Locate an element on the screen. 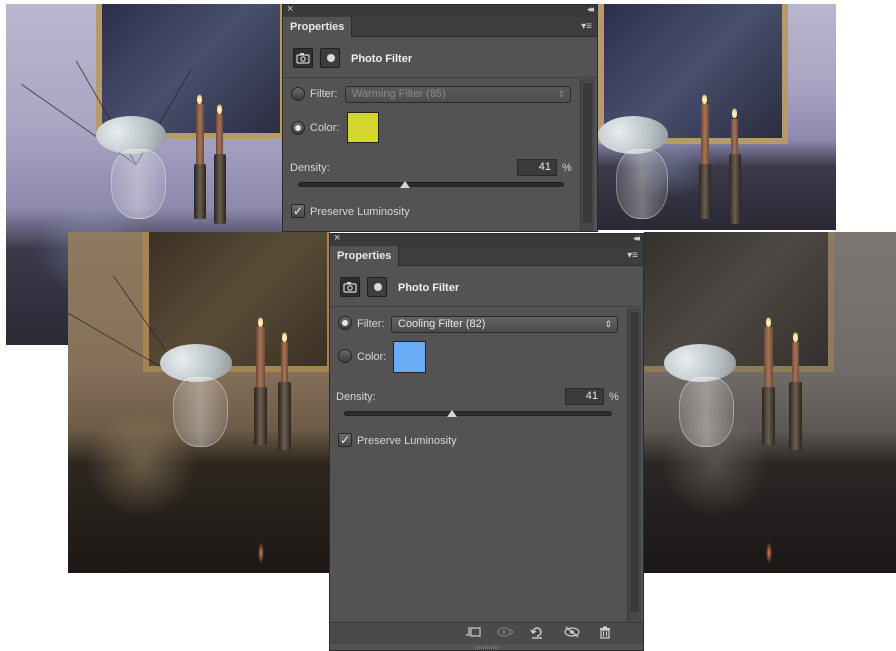 The height and width of the screenshot is (651, 896). panel-bottom-toolbar is located at coordinates (486, 633).